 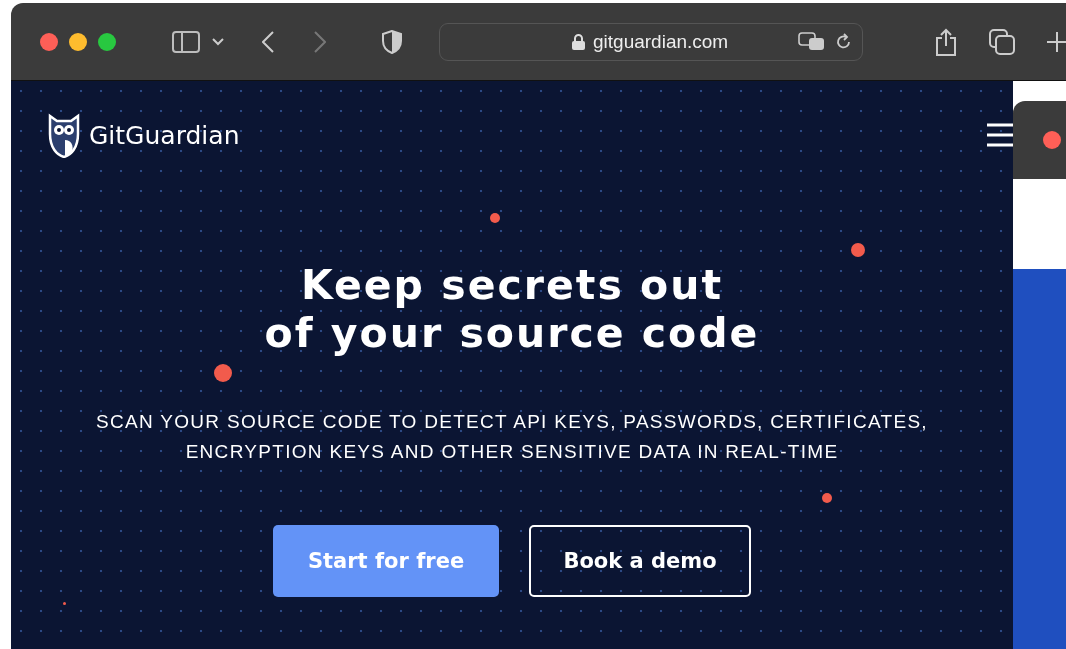 What do you see at coordinates (1002, 41) in the screenshot?
I see `tabs-icon` at bounding box center [1002, 41].